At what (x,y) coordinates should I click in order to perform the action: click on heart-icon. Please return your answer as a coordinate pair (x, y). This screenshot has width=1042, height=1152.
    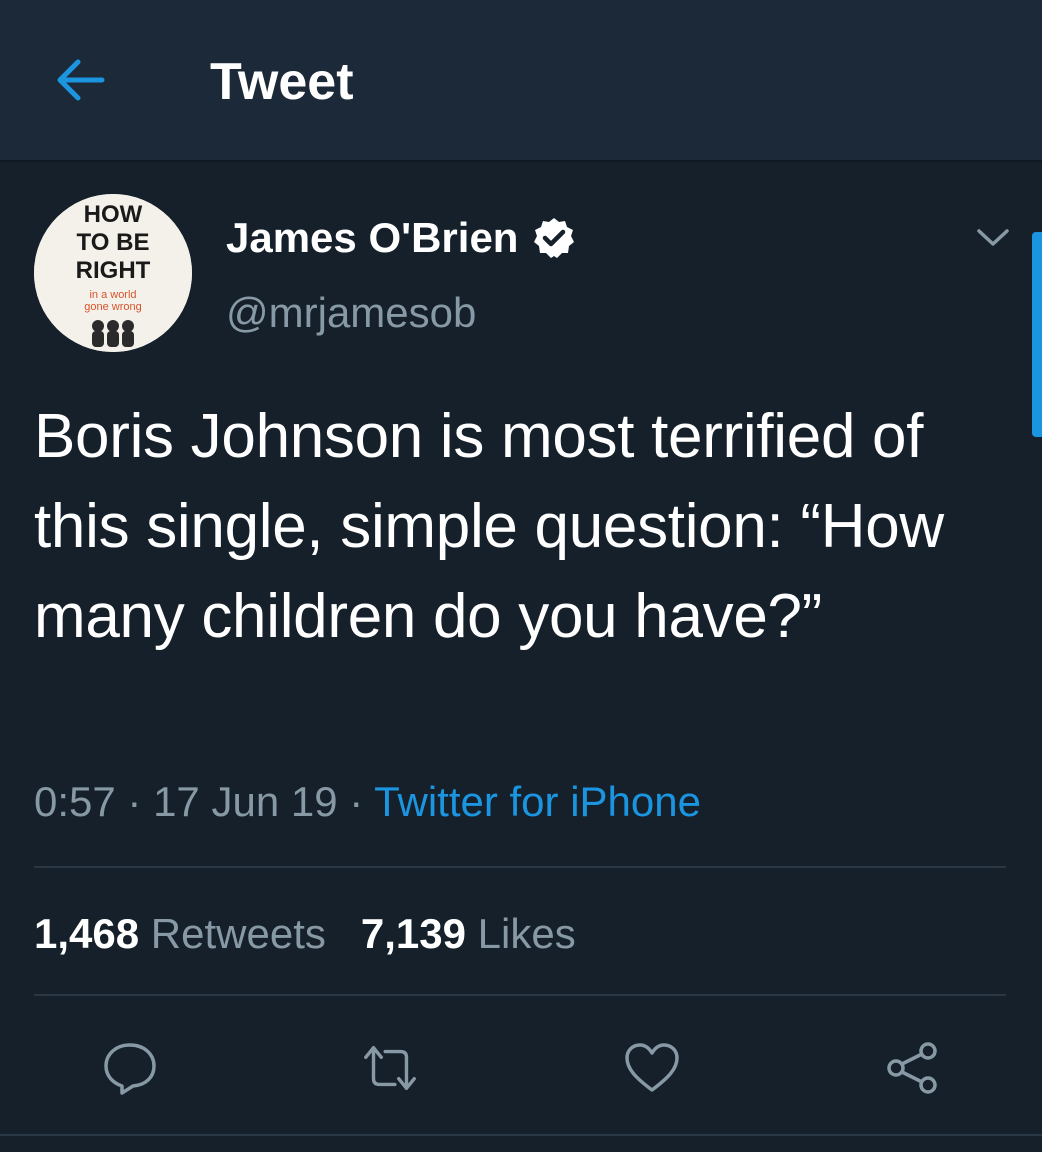
    Looking at the image, I should click on (652, 1067).